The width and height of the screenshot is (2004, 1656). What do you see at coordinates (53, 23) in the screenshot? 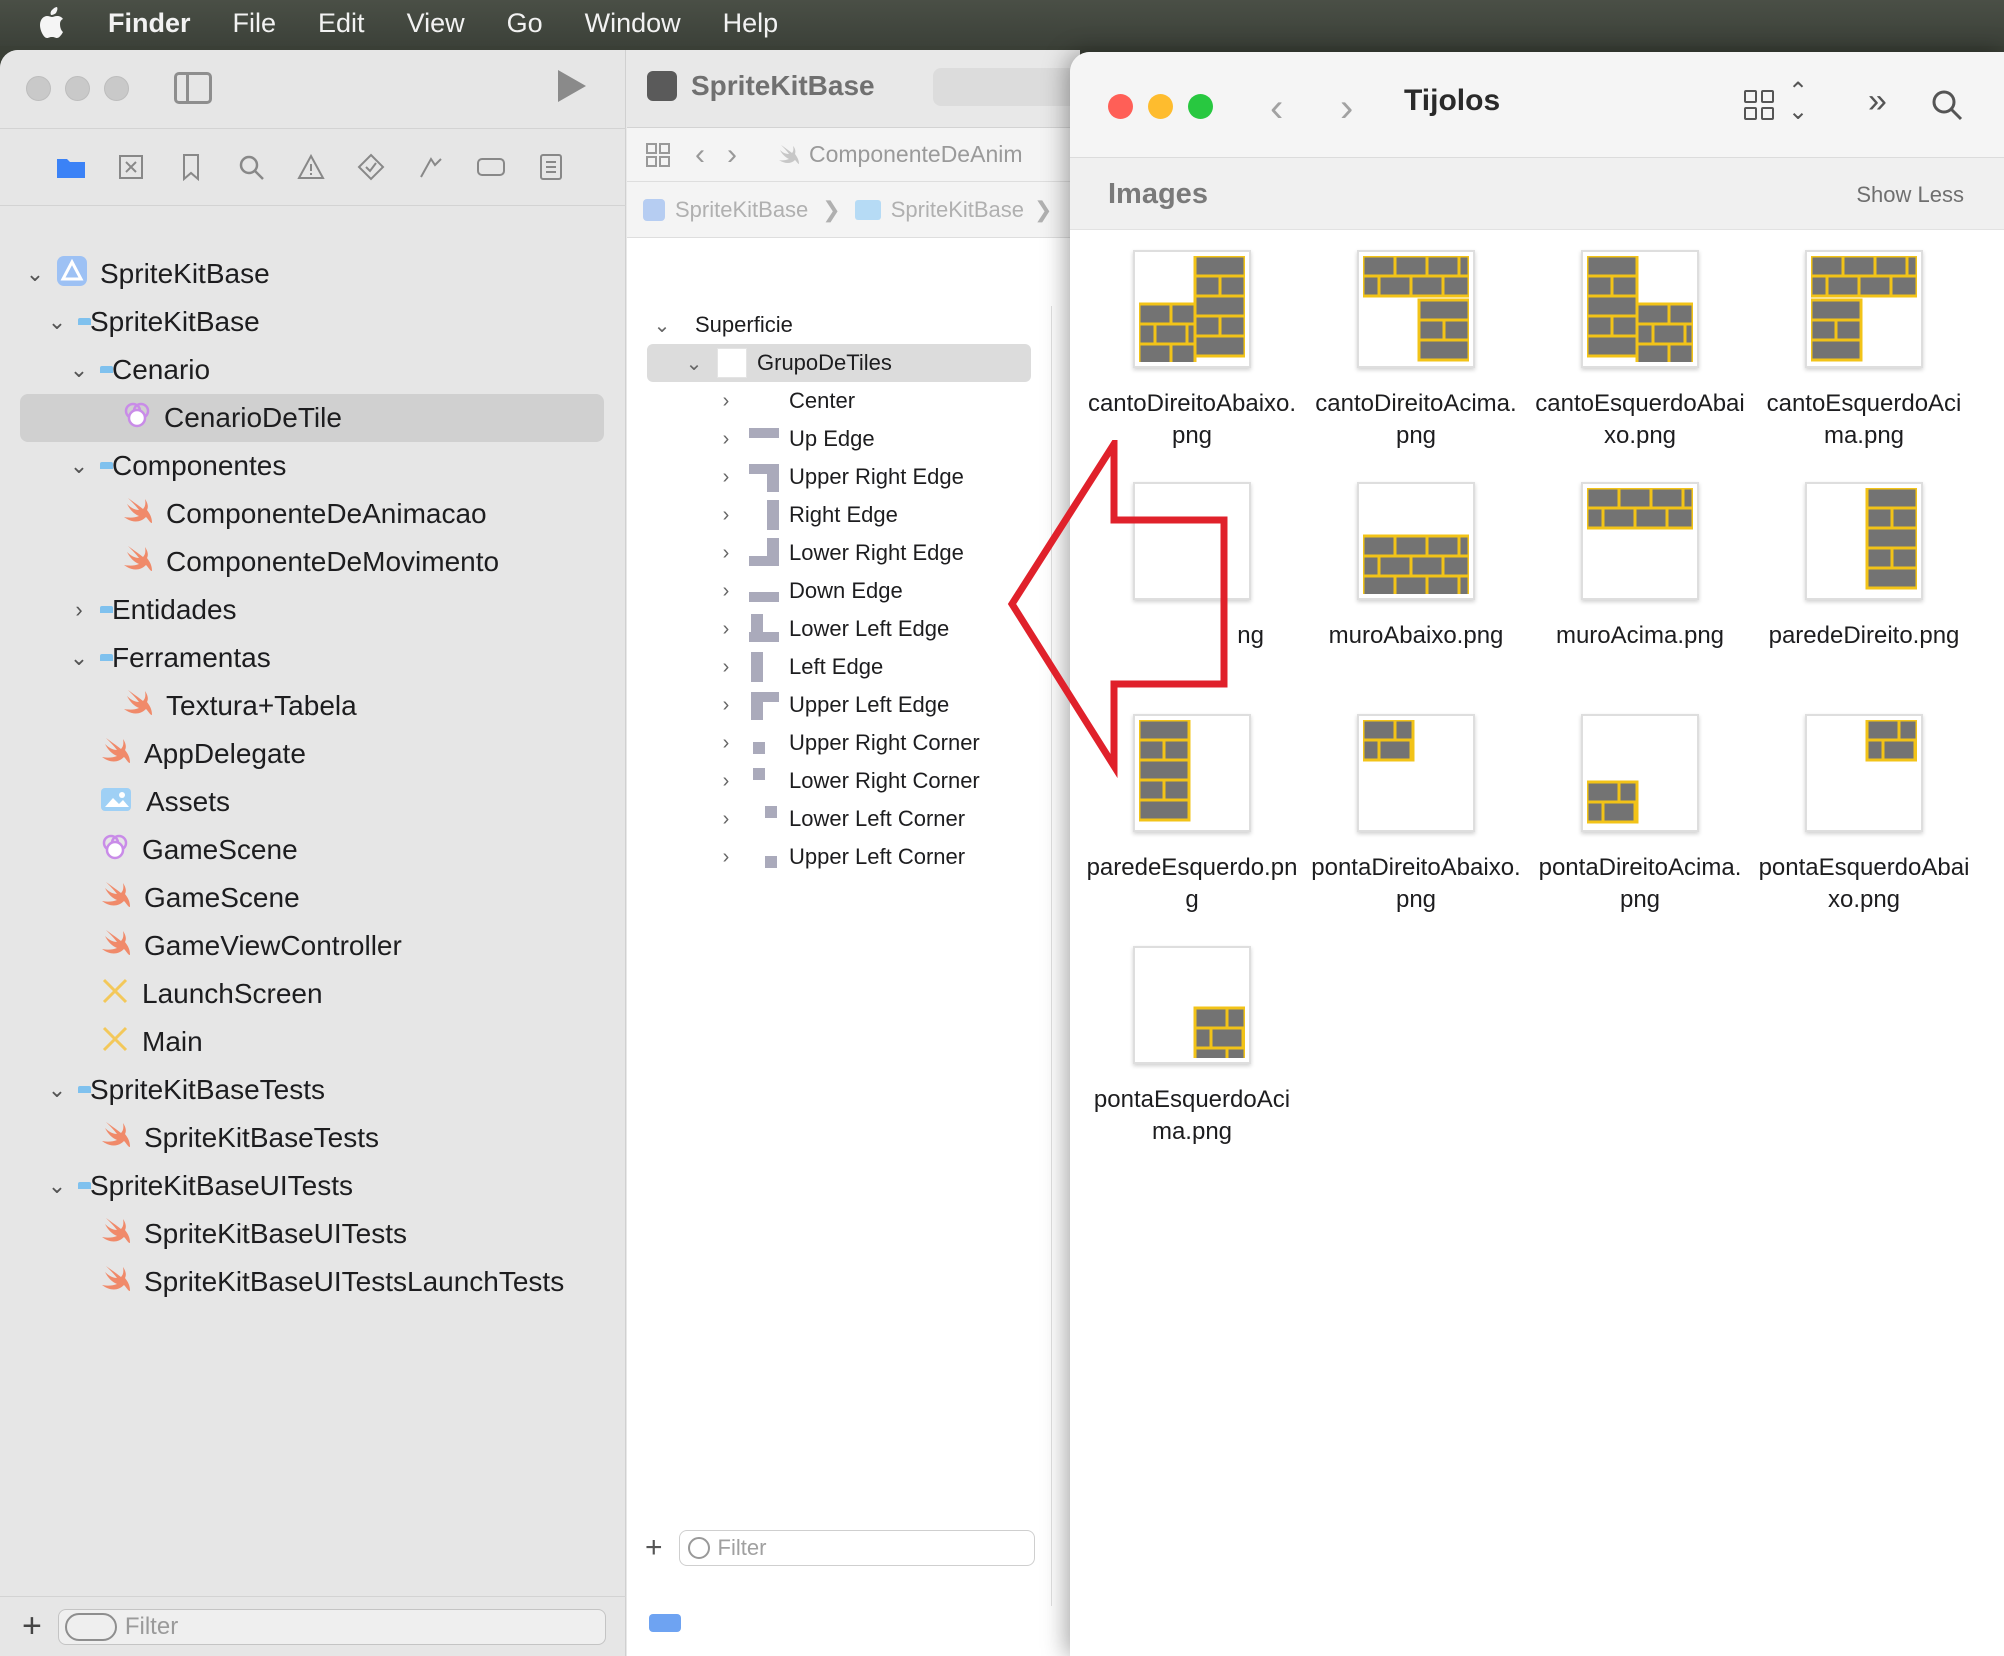
I see `apple-logo-icon` at bounding box center [53, 23].